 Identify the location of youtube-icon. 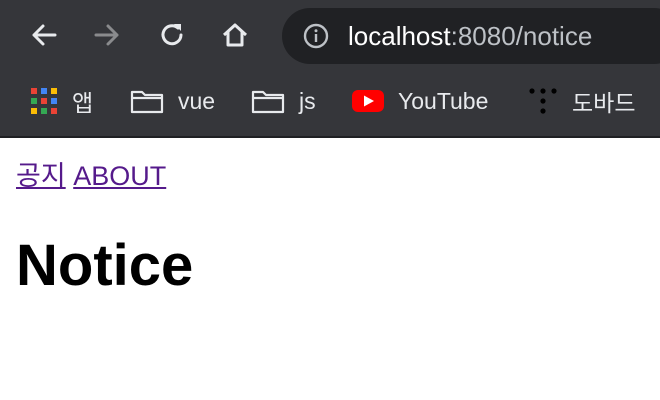
(368, 101).